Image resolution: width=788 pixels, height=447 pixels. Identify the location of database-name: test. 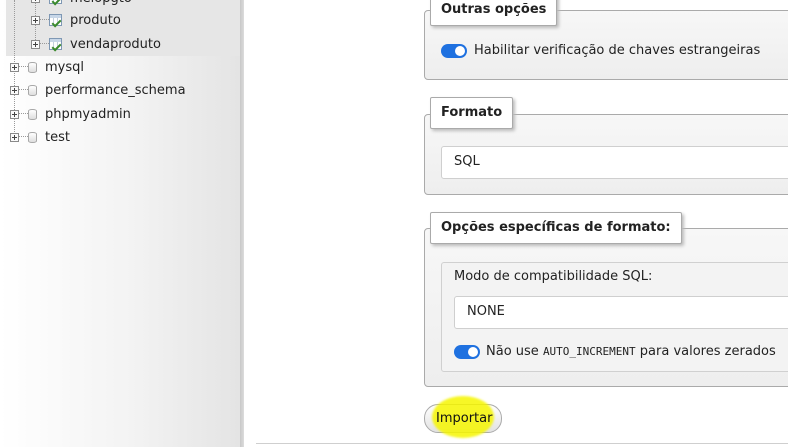
(57, 137).